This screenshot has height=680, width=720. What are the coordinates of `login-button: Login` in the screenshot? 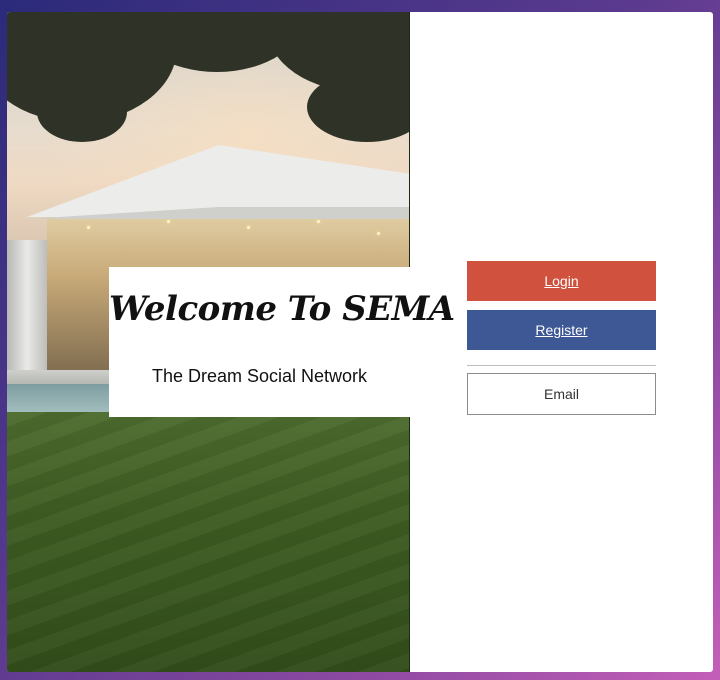 It's located at (561, 281).